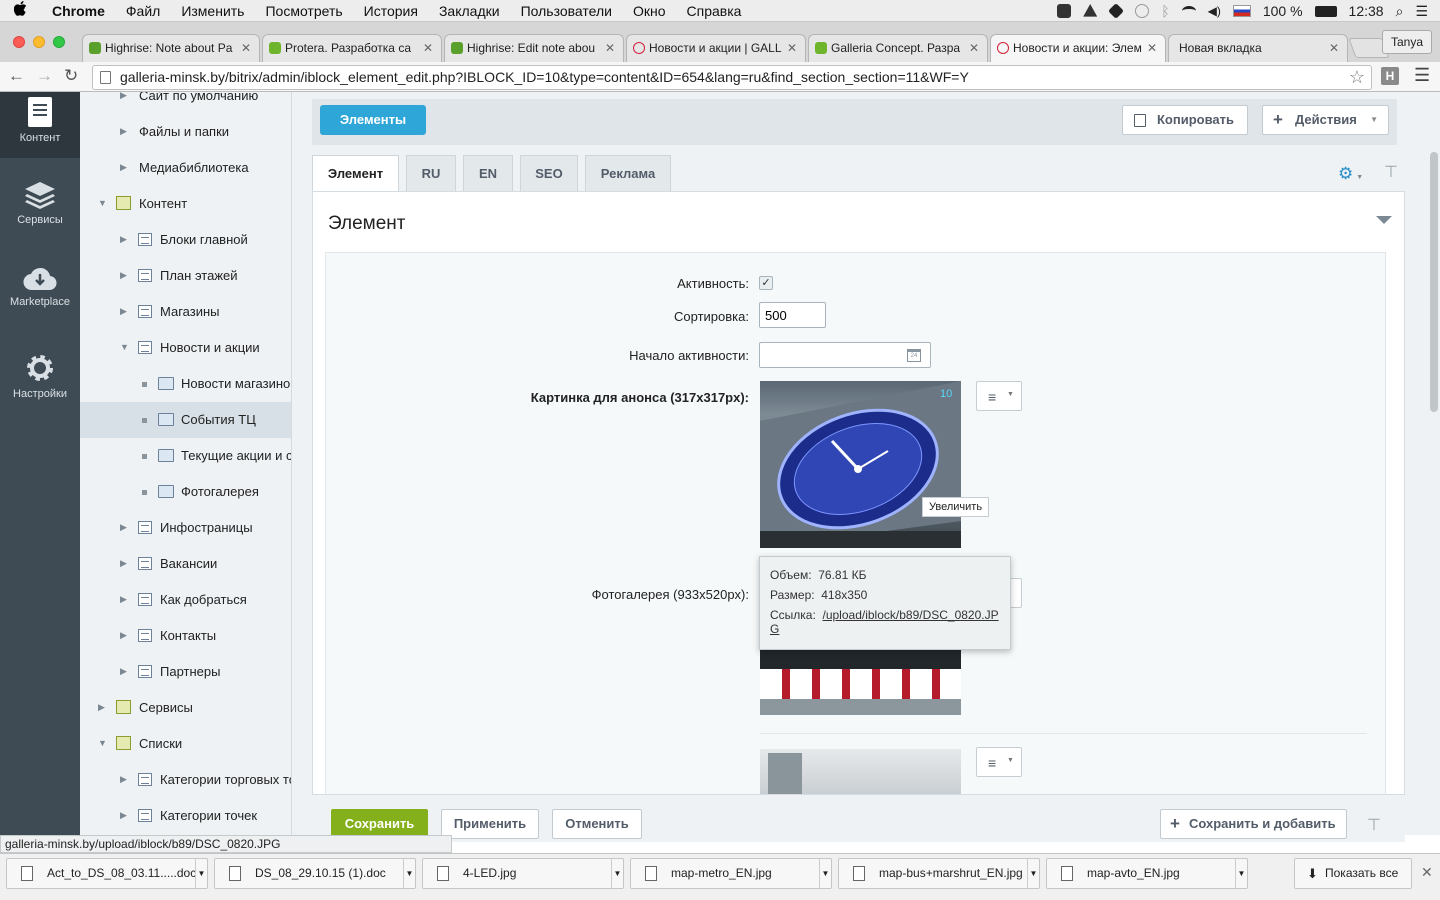  Describe the element at coordinates (185, 456) in the screenshot. I see `tree-item: Текущие акции и скидки` at that location.